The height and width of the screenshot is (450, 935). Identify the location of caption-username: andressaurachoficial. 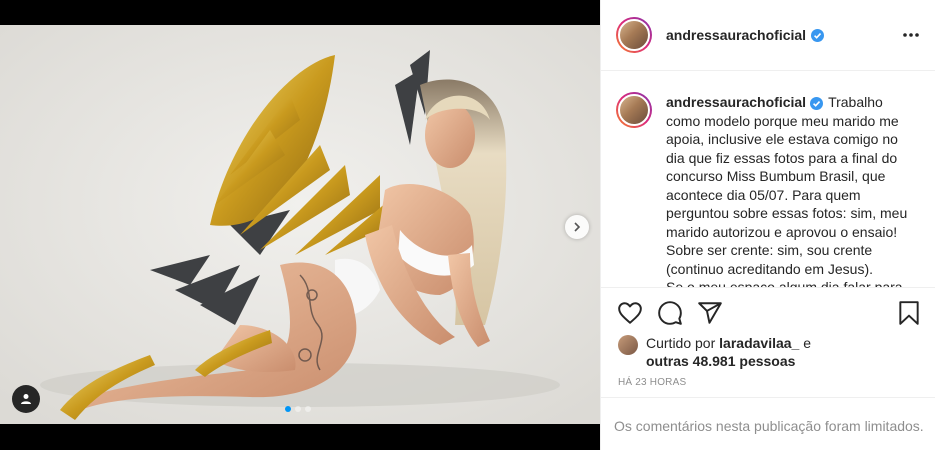
(736, 102).